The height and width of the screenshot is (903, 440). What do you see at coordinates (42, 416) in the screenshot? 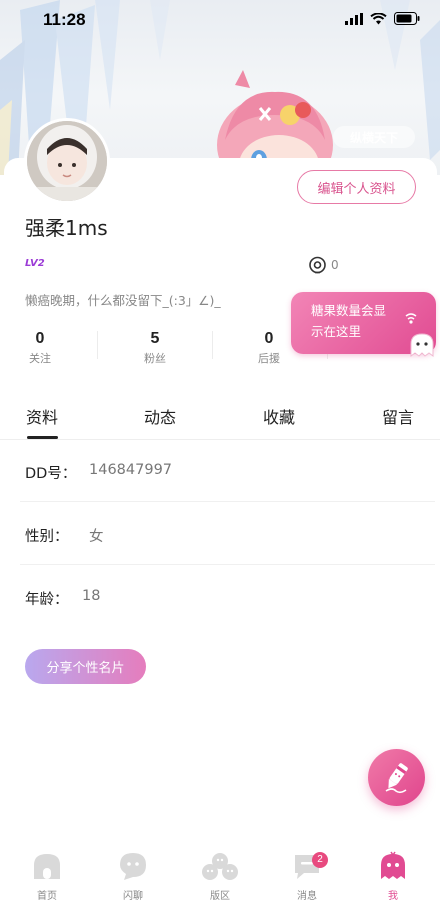
I see `tab-profile-info: 资料` at bounding box center [42, 416].